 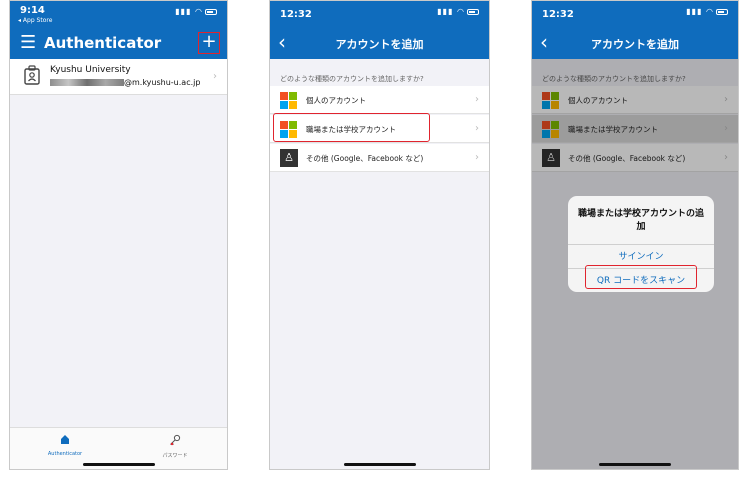 I want to click on section-question: どのような種類のアカウントを追加しますか?, so click(x=352, y=79).